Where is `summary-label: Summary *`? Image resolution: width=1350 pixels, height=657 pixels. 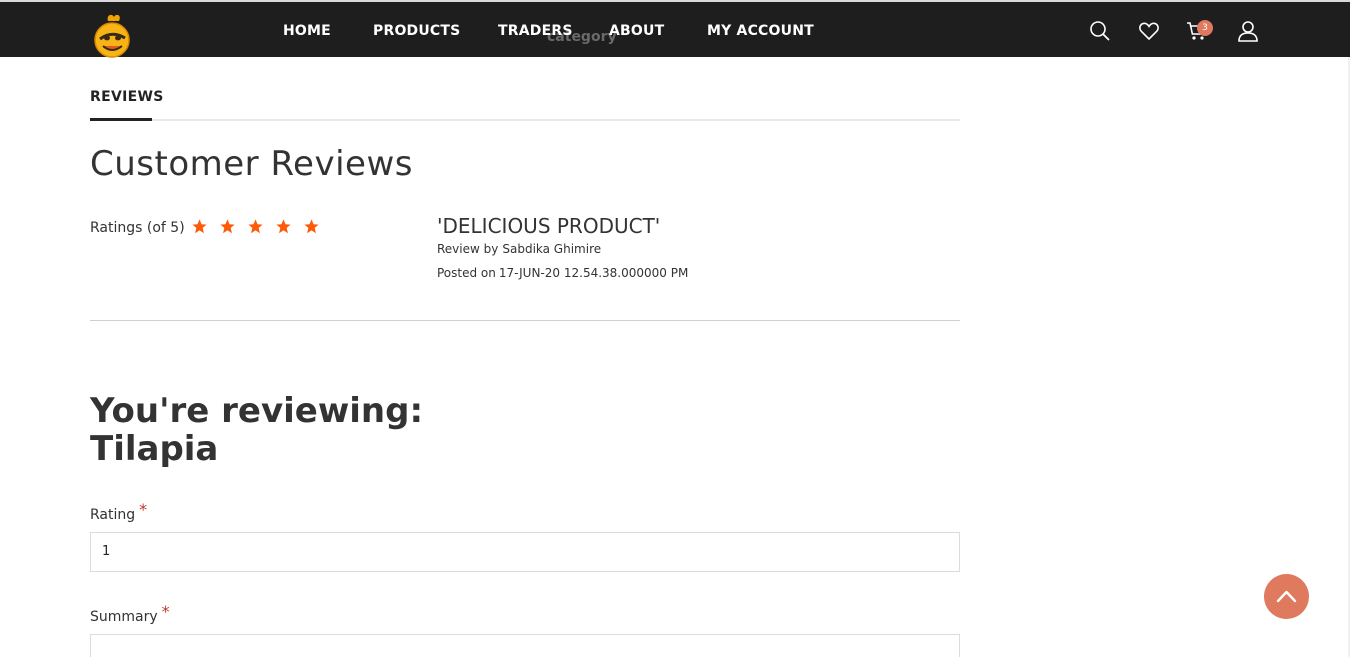 summary-label: Summary * is located at coordinates (130, 613).